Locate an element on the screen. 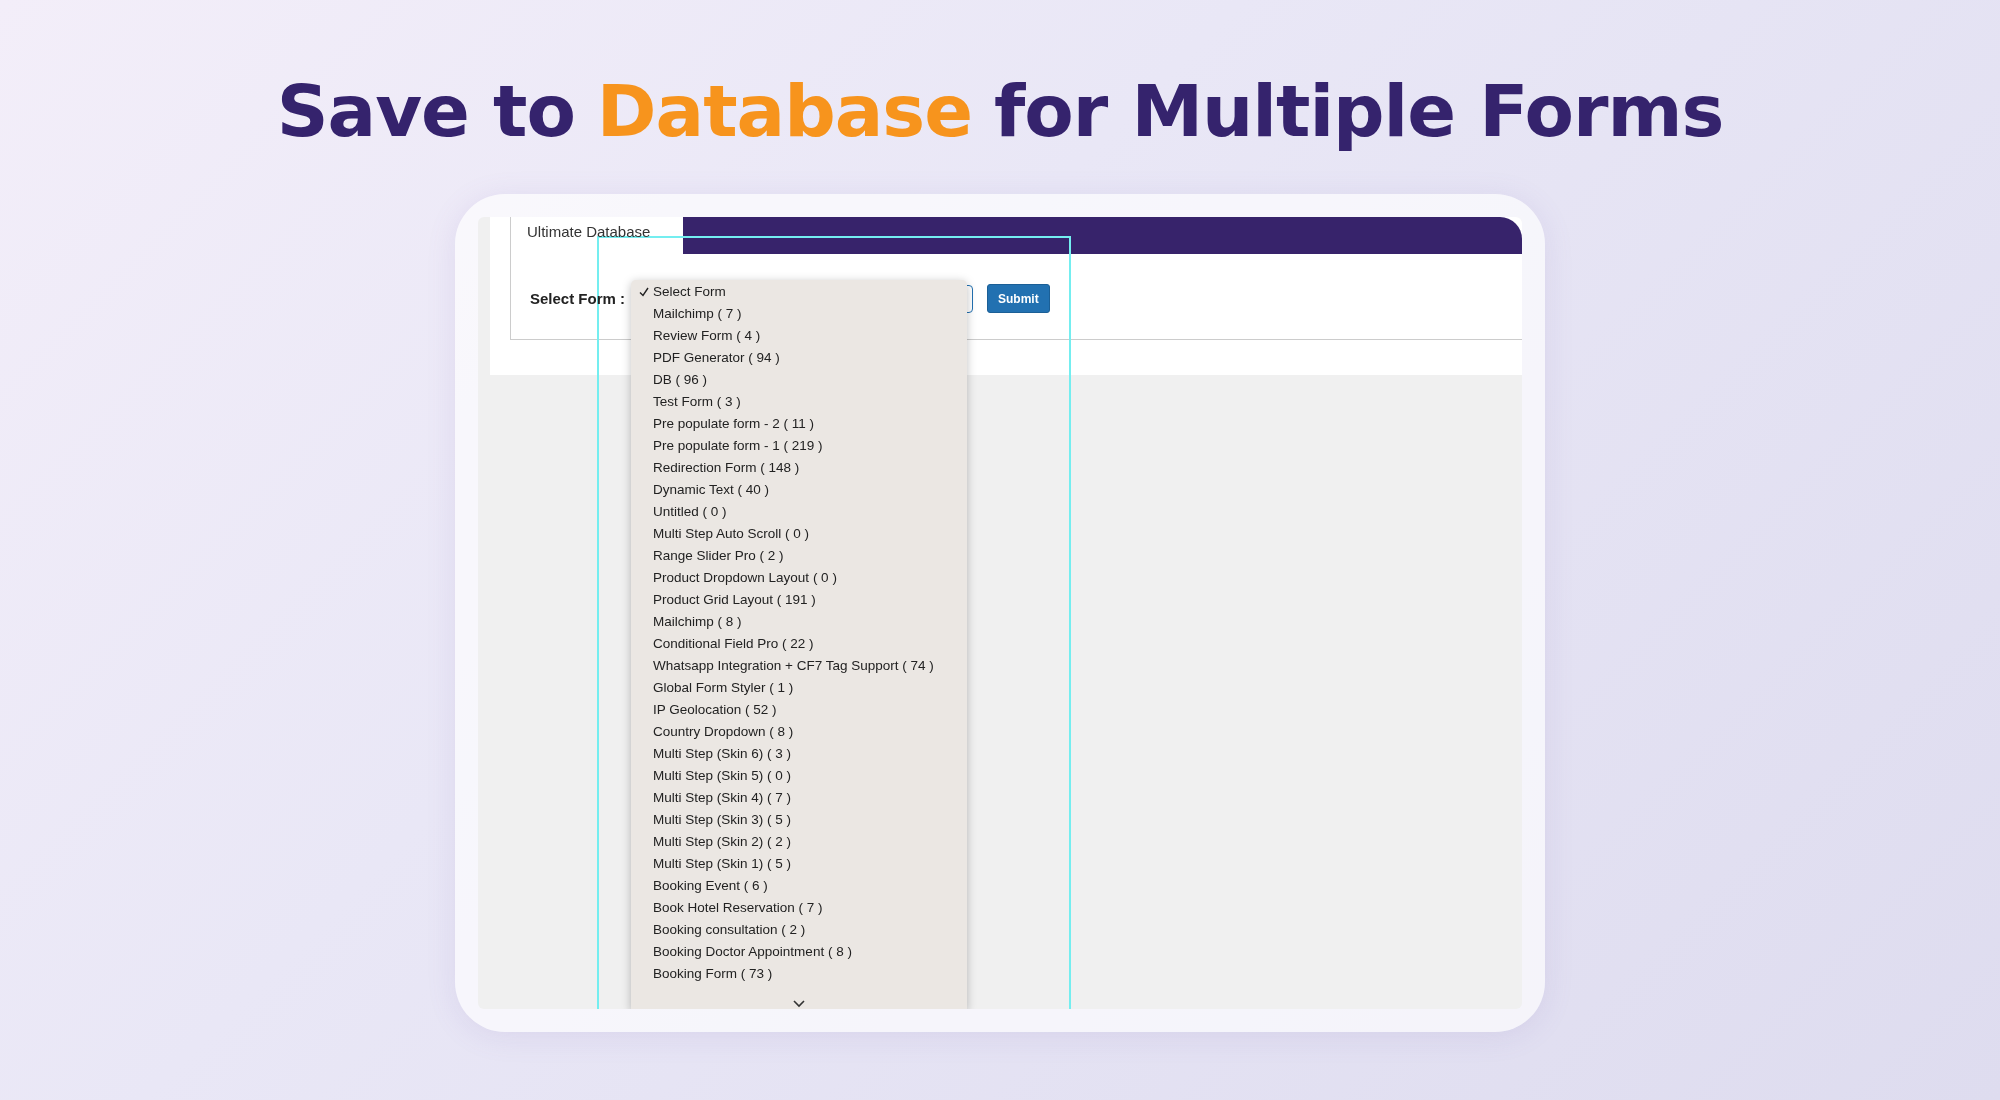 This screenshot has height=1100, width=2000. dropdown-option: Mailchimp ( 7 ) is located at coordinates (799, 313).